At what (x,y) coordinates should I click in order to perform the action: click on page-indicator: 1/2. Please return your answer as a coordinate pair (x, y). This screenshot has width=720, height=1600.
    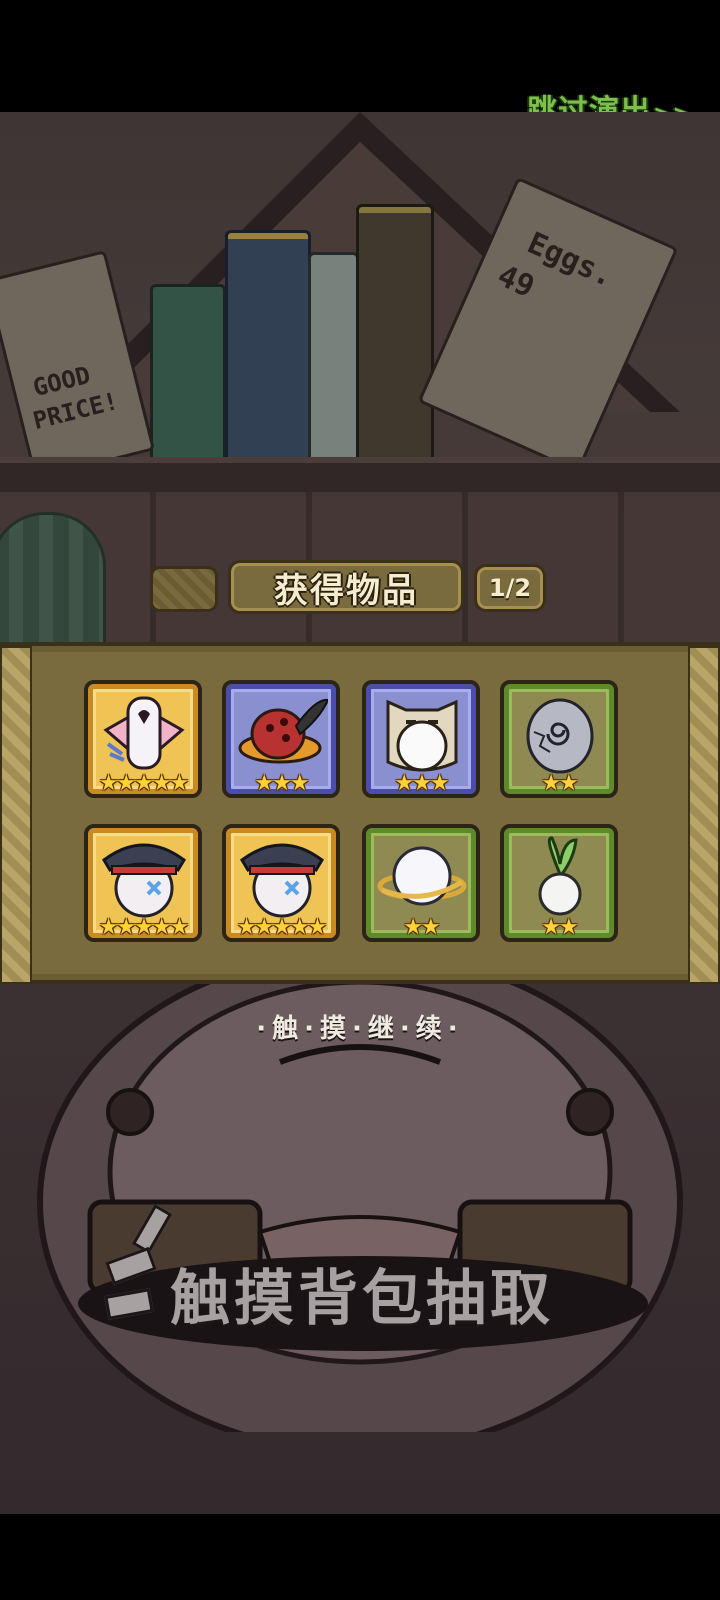
    Looking at the image, I should click on (510, 588).